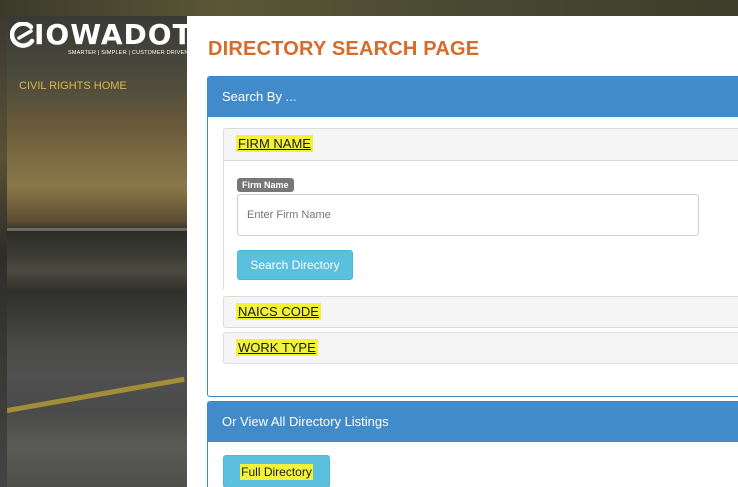 This screenshot has height=487, width=738. What do you see at coordinates (97, 229) in the screenshot?
I see `road-edge-graphic` at bounding box center [97, 229].